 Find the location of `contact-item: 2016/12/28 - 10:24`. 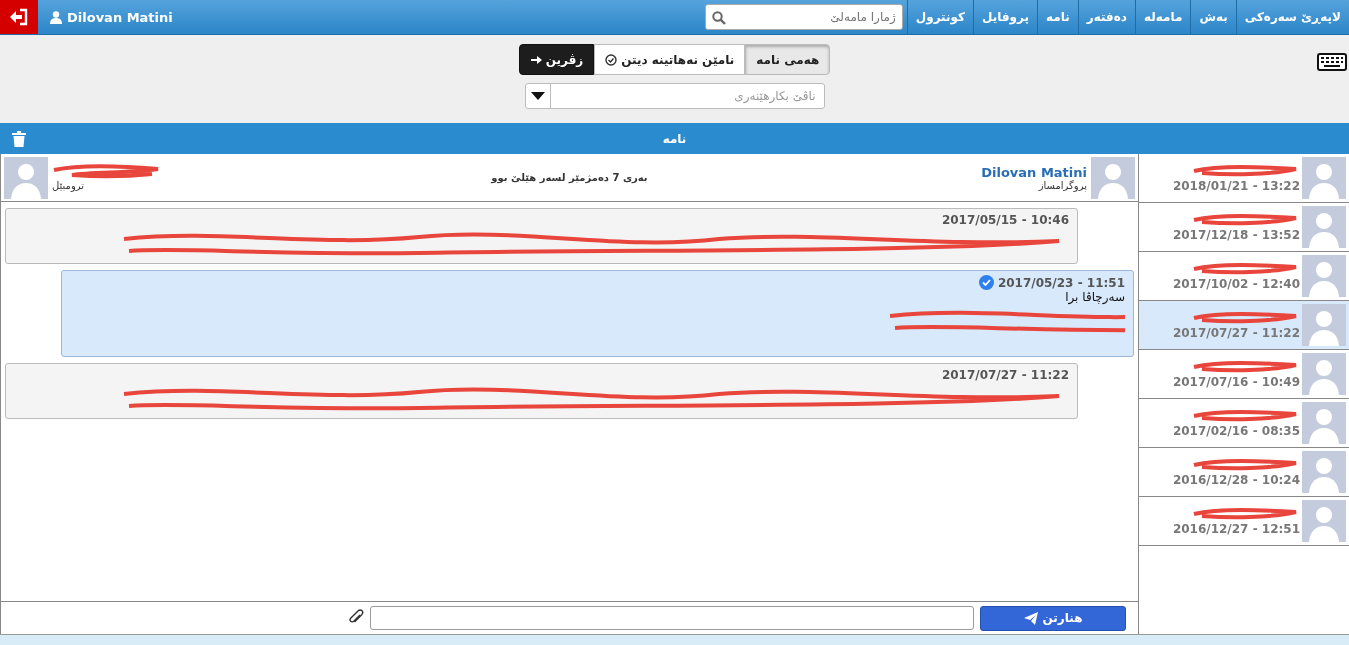

contact-item: 2016/12/28 - 10:24 is located at coordinates (1244, 472).